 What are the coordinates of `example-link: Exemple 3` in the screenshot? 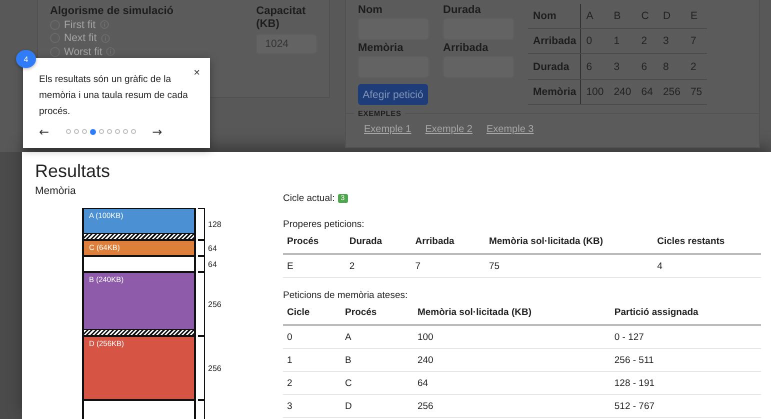 It's located at (510, 129).